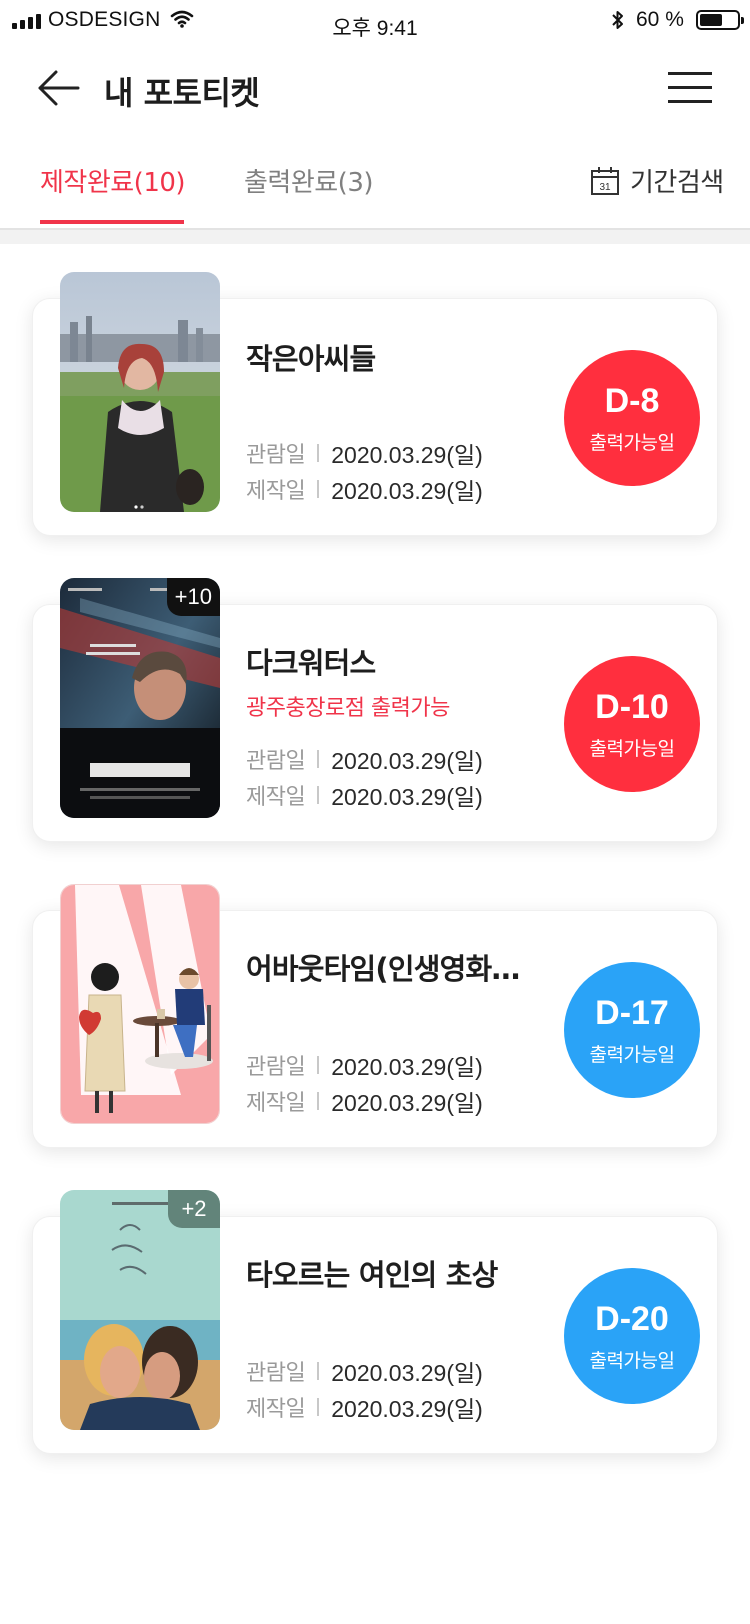 This screenshot has height=1624, width=750. Describe the element at coordinates (309, 180) in the screenshot. I see `tab-printed: 출력완료(3)` at that location.